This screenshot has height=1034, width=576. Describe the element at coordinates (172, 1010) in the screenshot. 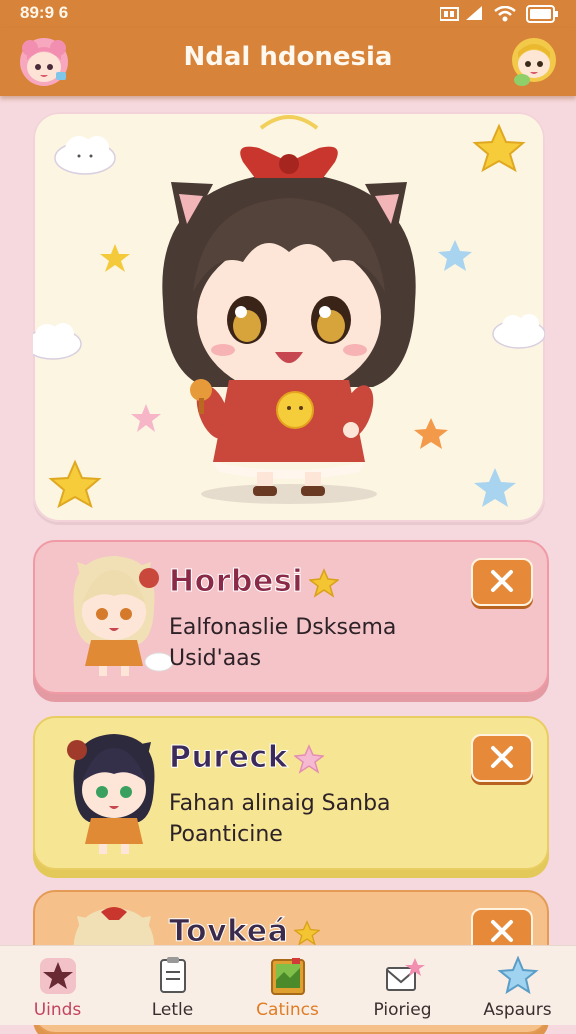

I see `tab-label: Letle` at that location.